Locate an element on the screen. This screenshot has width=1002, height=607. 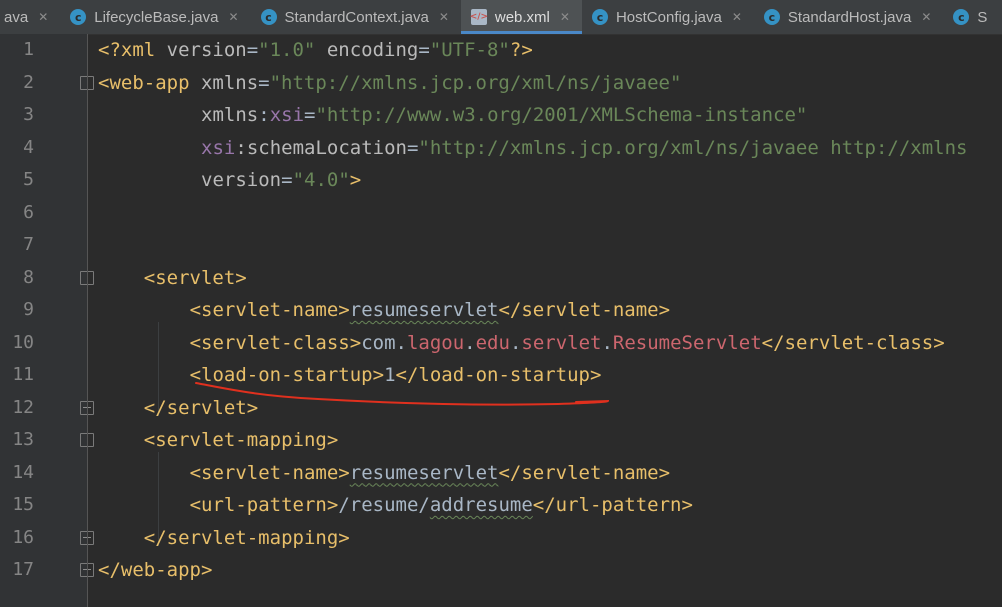
line-number: 2 is located at coordinates (28, 82).